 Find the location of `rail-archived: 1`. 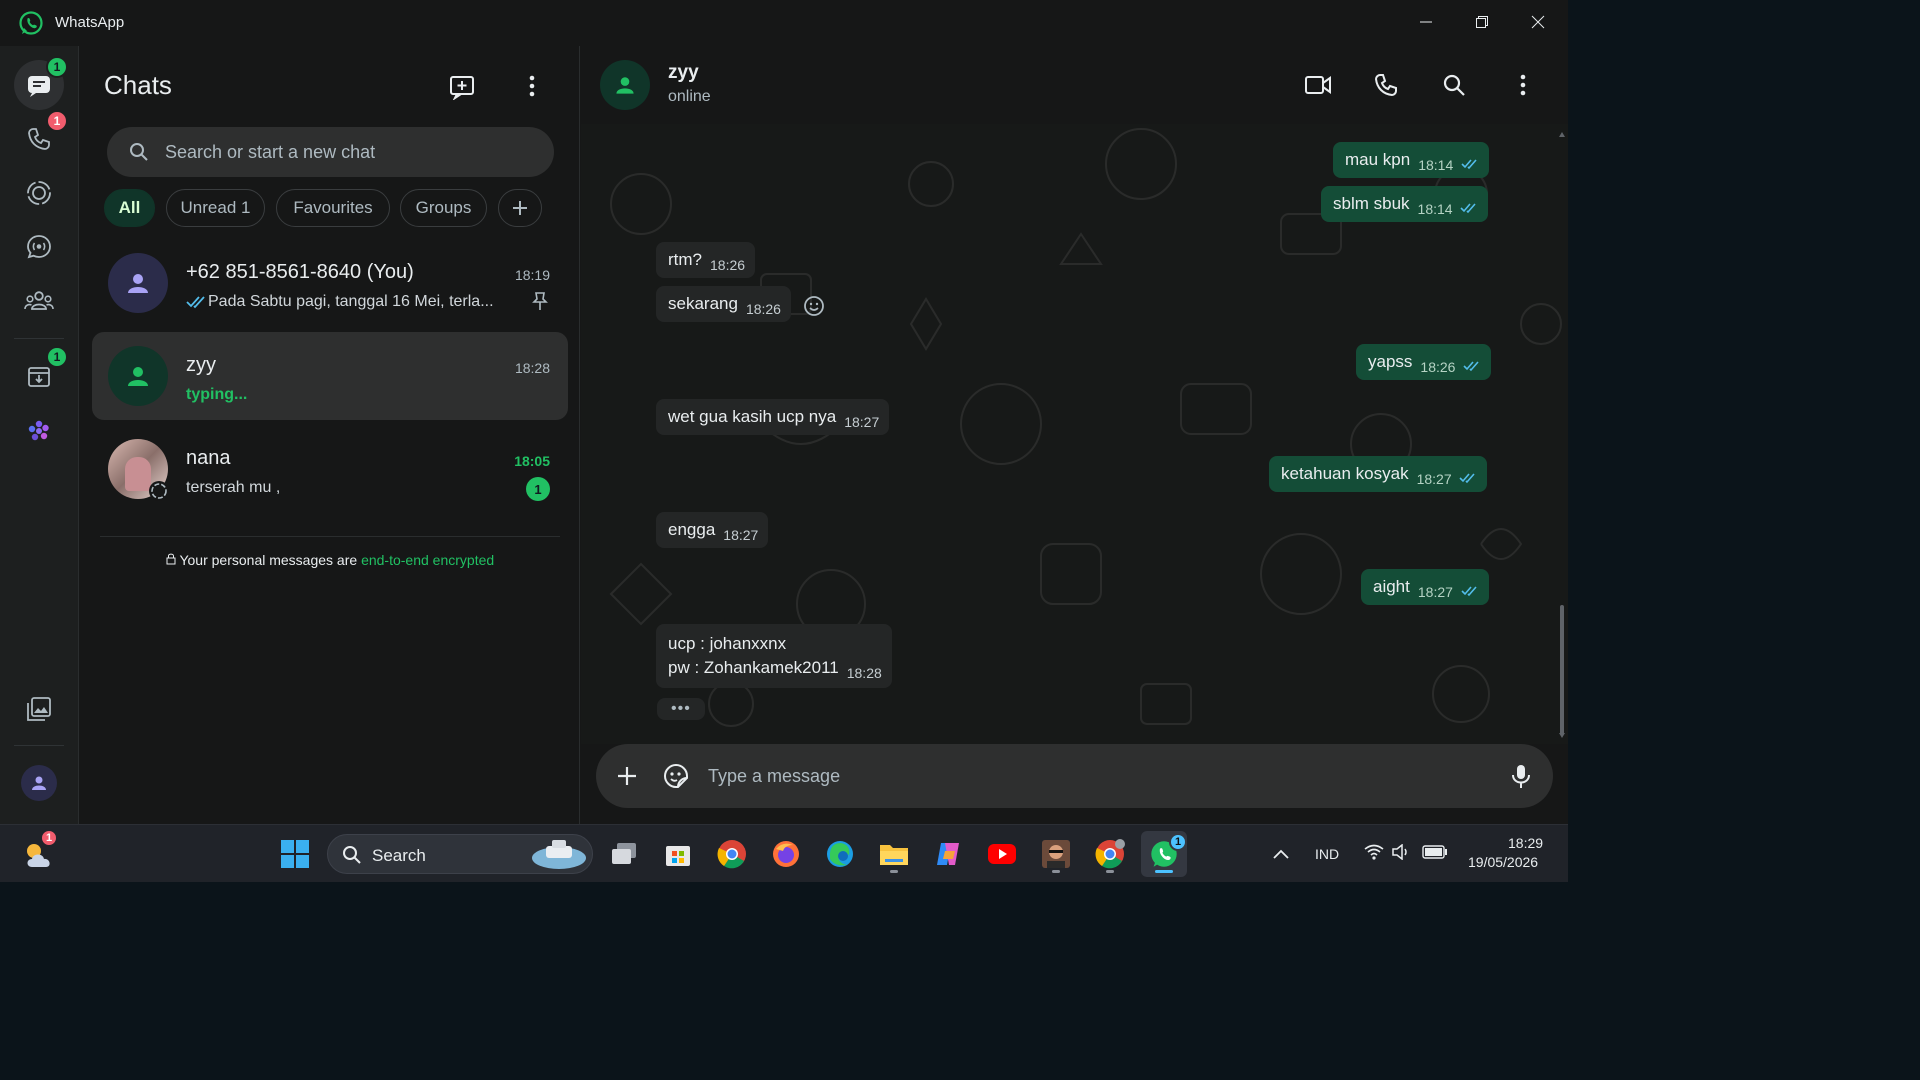

rail-archived: 1 is located at coordinates (41, 374).